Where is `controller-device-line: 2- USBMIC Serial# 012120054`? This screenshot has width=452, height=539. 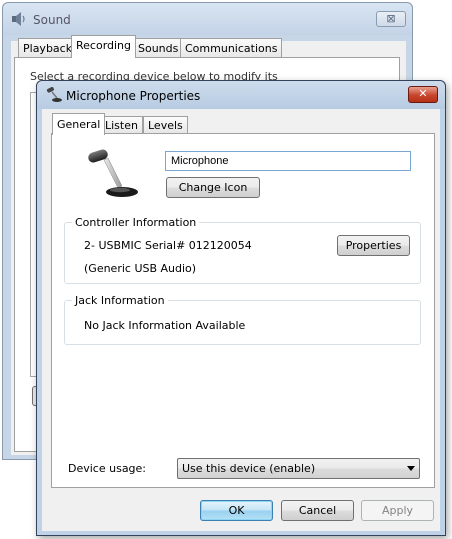 controller-device-line: 2- USBMIC Serial# 012120054 is located at coordinates (168, 245).